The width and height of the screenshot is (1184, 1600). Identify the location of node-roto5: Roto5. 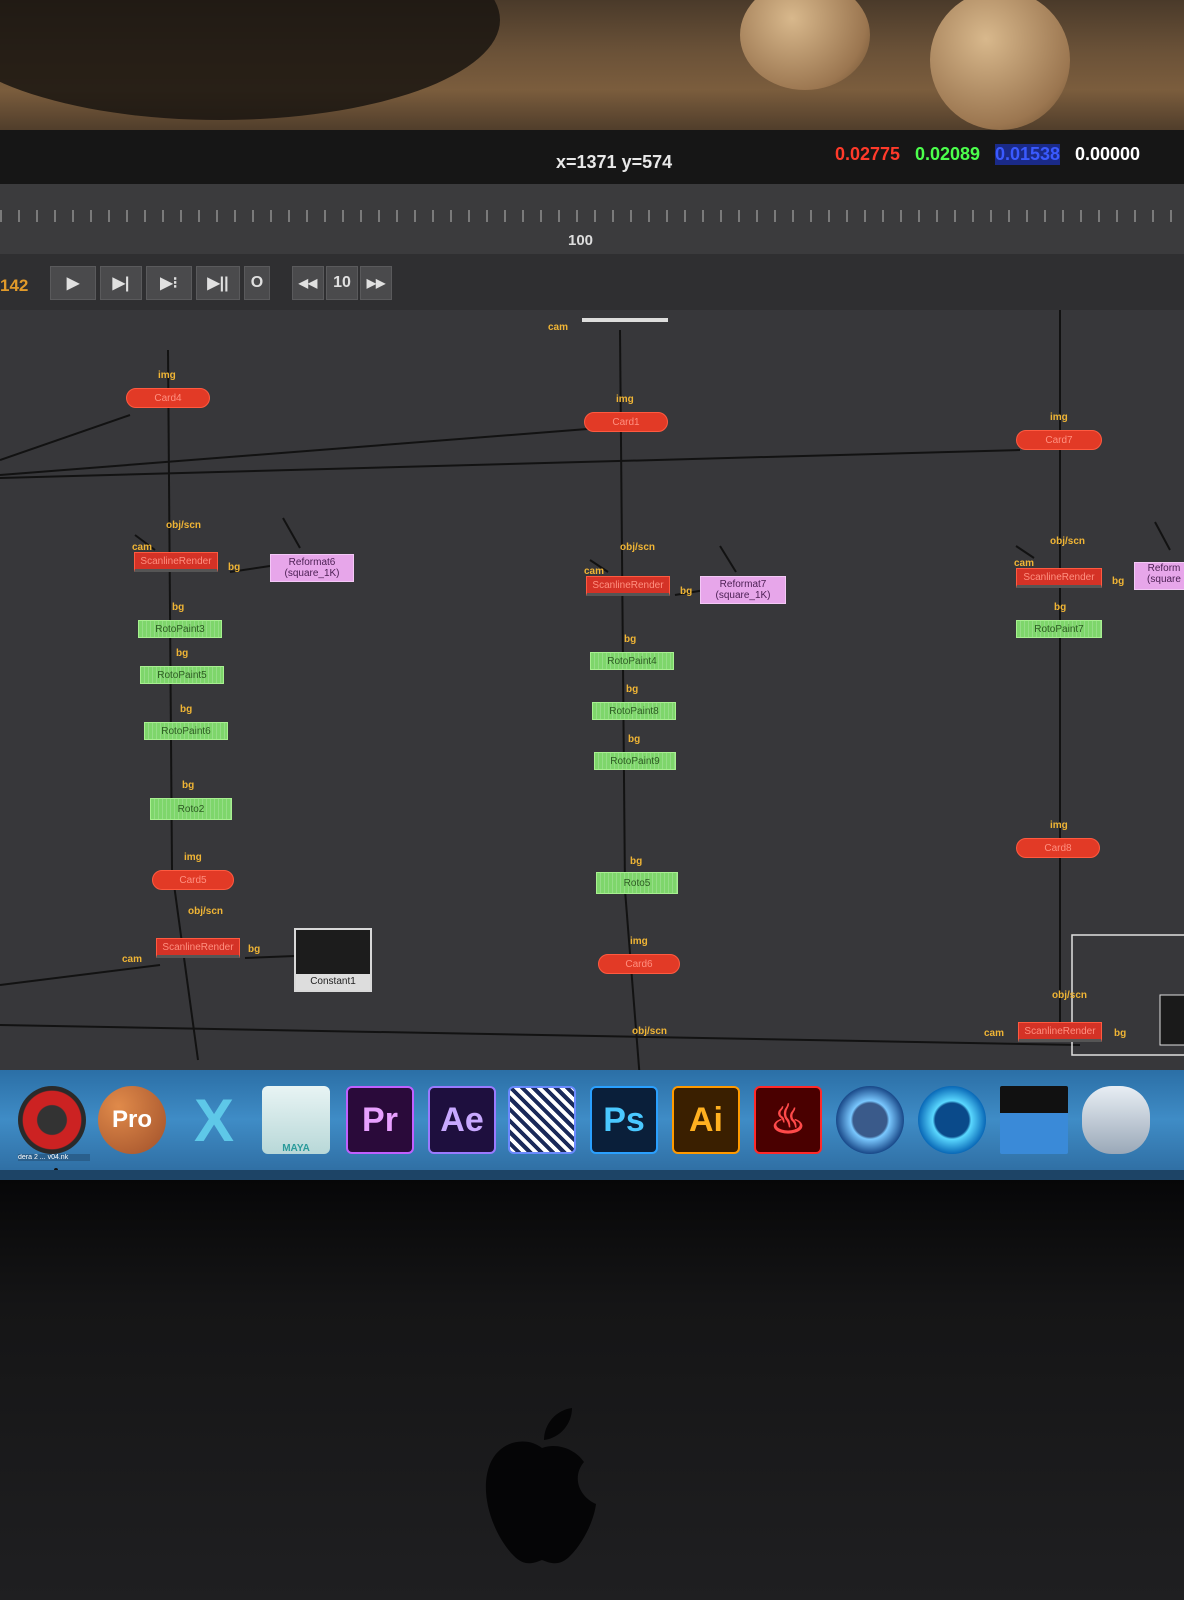
(637, 883).